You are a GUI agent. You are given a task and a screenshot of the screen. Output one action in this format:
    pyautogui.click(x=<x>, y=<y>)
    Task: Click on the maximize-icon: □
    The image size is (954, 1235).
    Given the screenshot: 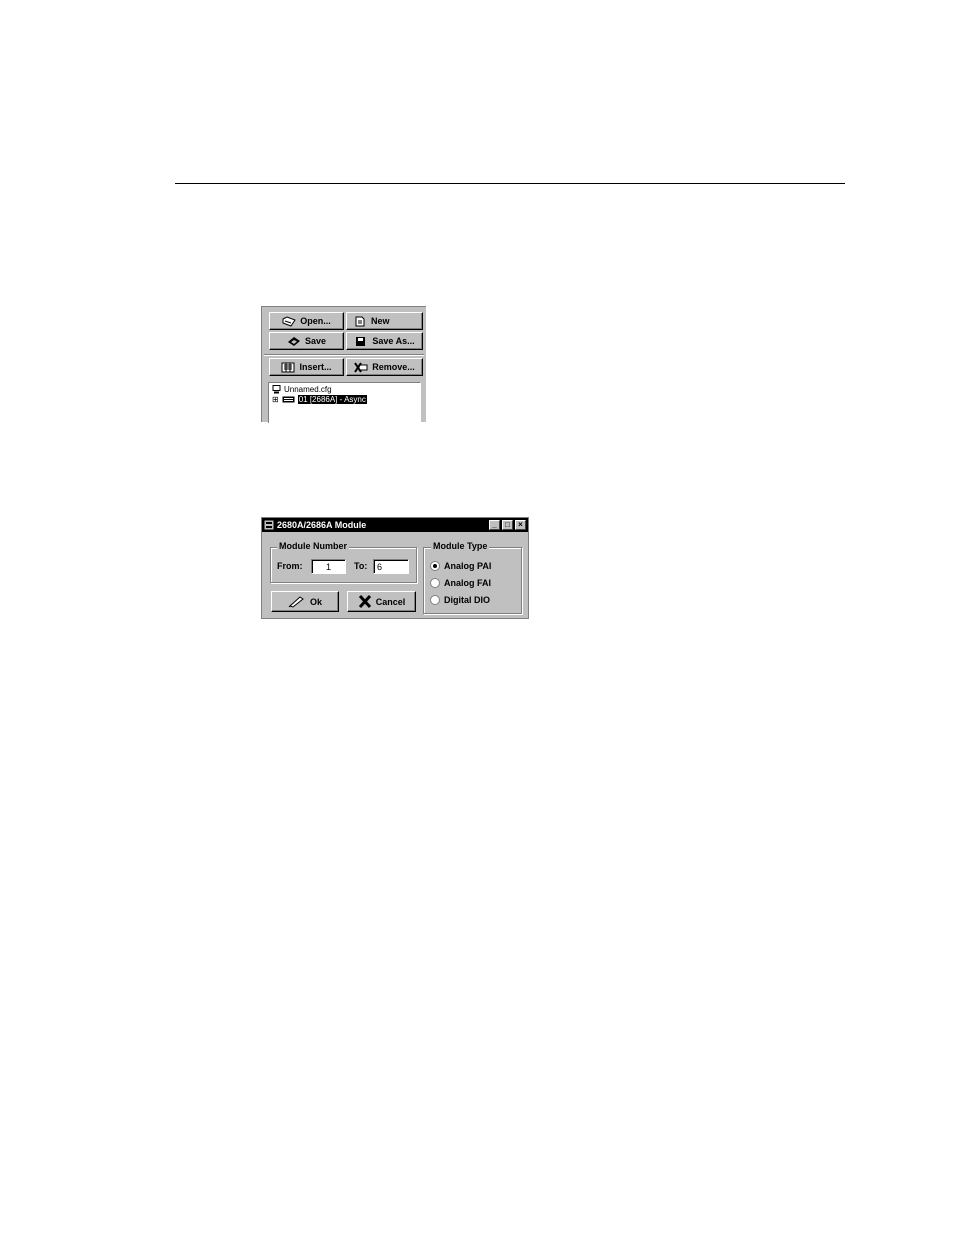 What is the action you would take?
    pyautogui.click(x=507, y=524)
    